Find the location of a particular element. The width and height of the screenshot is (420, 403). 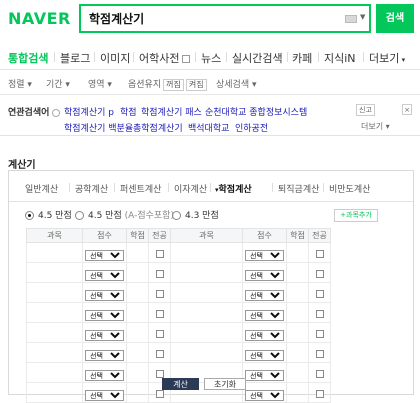

related-link: 학점계산기 p is located at coordinates (89, 111).